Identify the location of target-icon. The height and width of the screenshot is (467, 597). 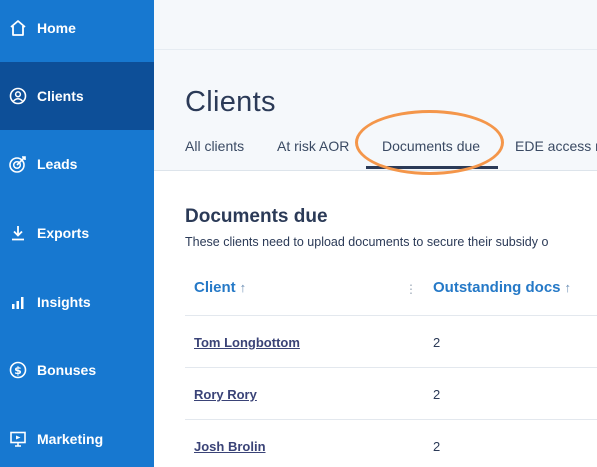
(18, 164).